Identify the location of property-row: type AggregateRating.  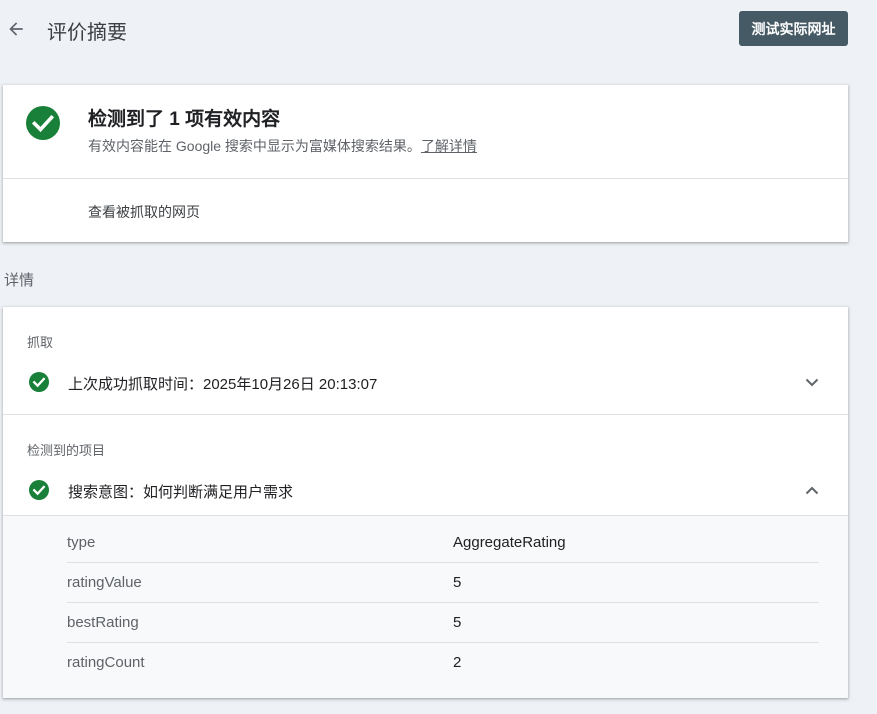
(443, 543).